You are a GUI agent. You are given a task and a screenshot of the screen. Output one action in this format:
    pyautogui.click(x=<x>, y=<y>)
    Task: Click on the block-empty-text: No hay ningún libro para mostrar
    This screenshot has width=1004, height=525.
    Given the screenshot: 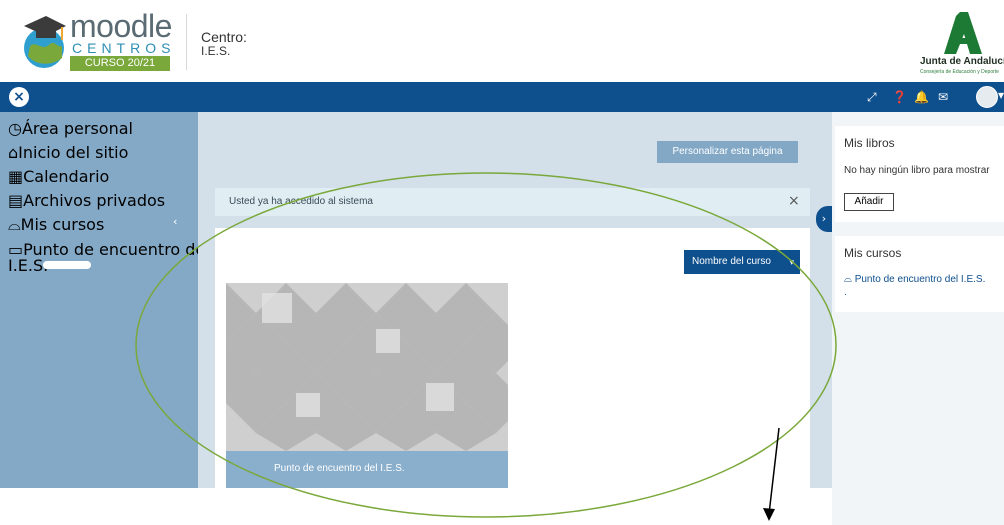 What is the action you would take?
    pyautogui.click(x=917, y=170)
    